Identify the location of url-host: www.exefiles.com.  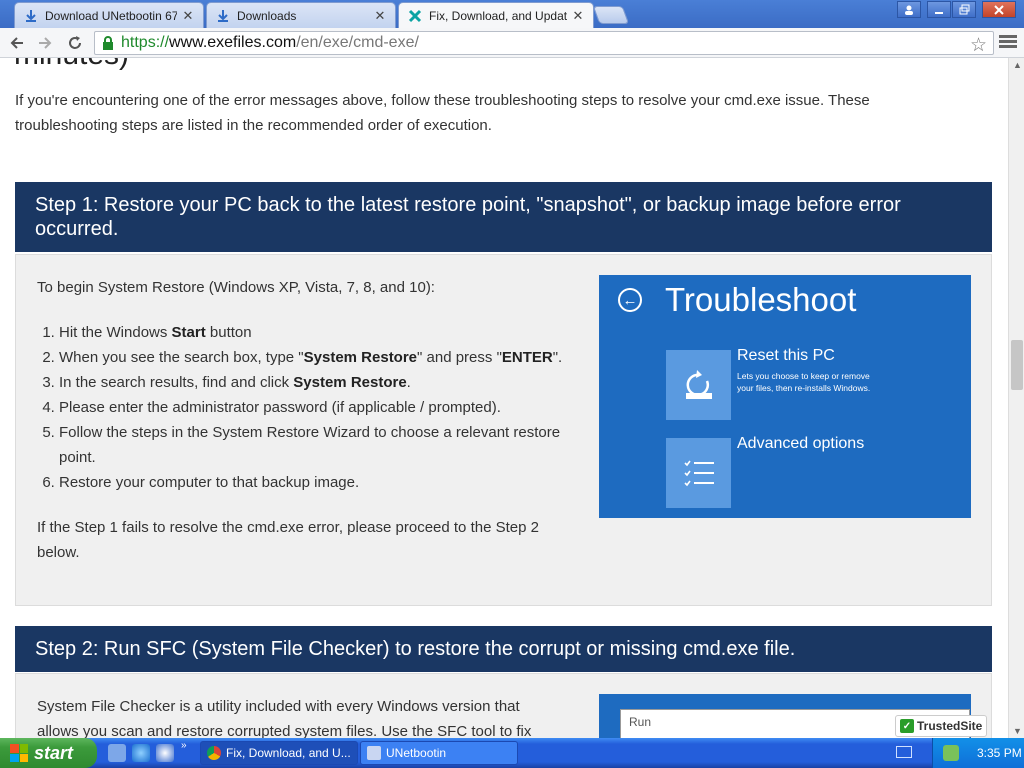
(233, 42).